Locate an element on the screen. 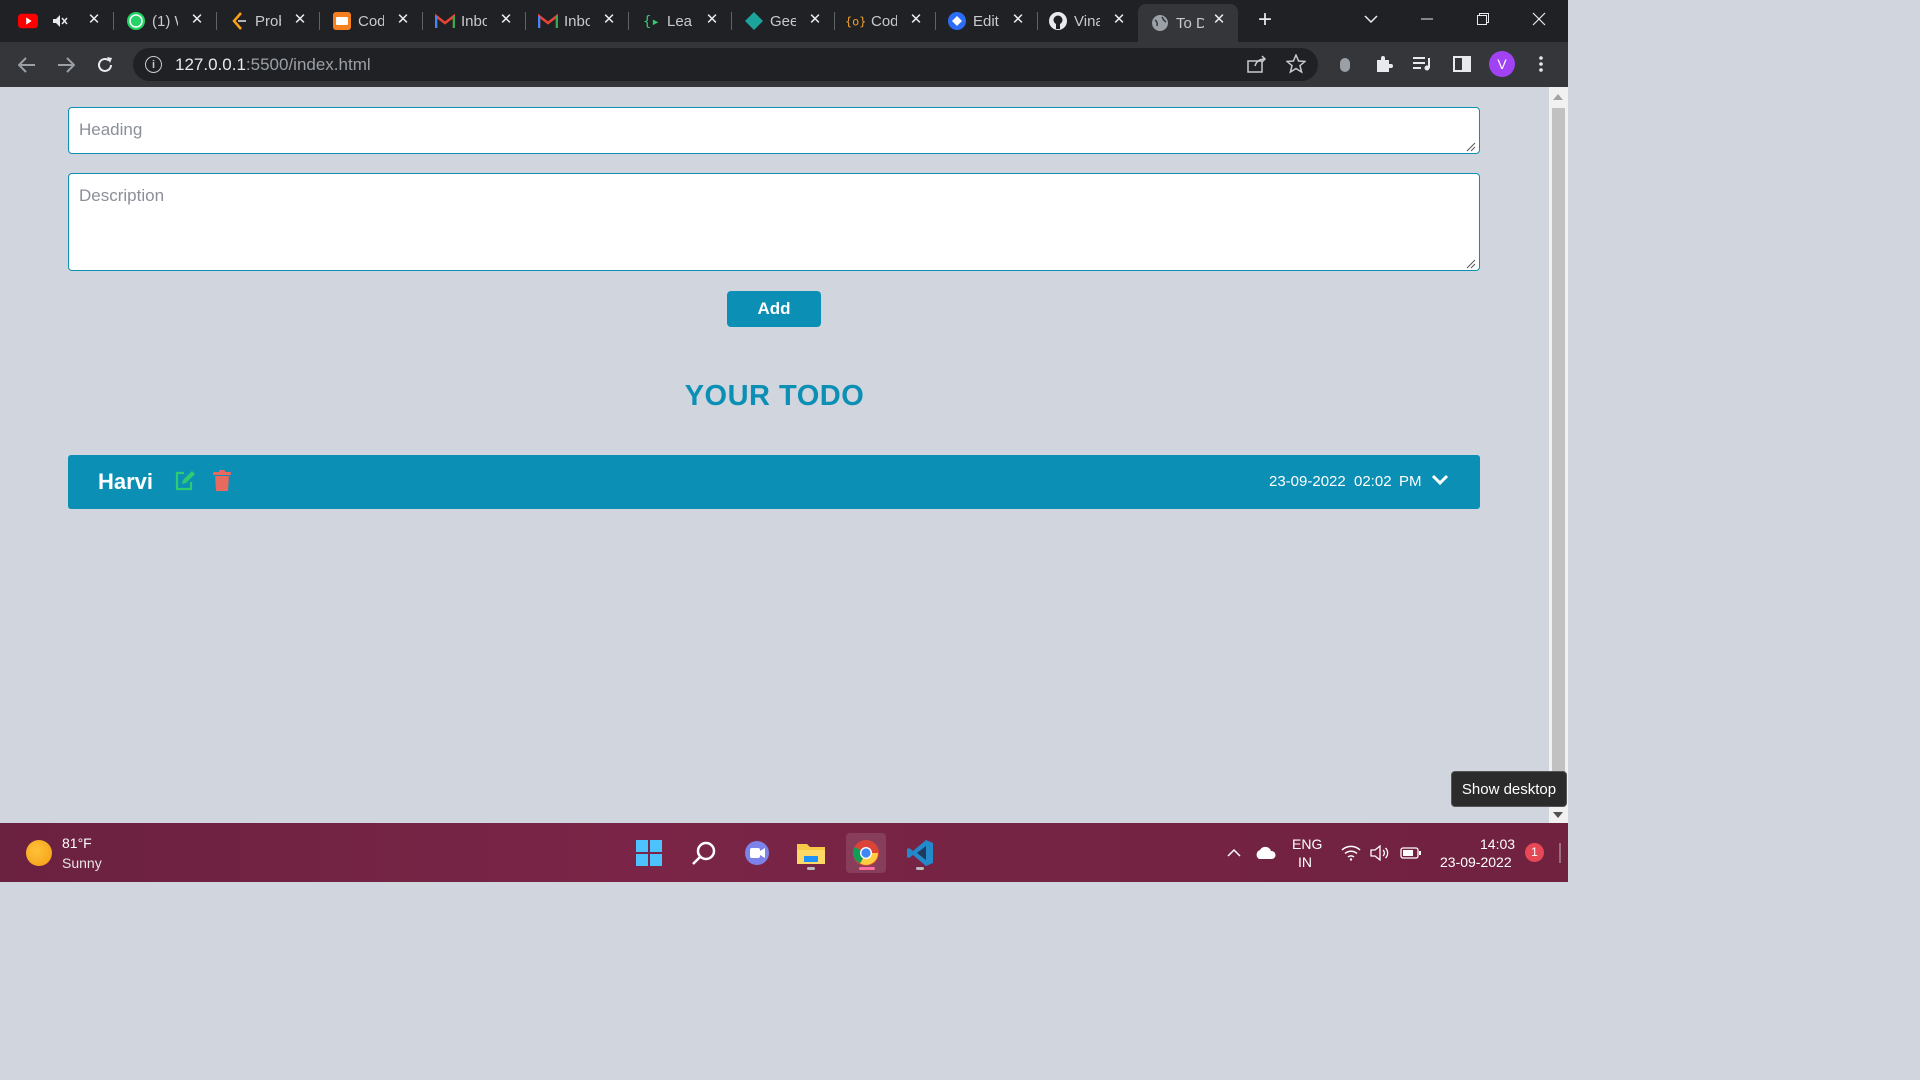 This screenshot has width=1920, height=1080. trash-icon is located at coordinates (222, 481).